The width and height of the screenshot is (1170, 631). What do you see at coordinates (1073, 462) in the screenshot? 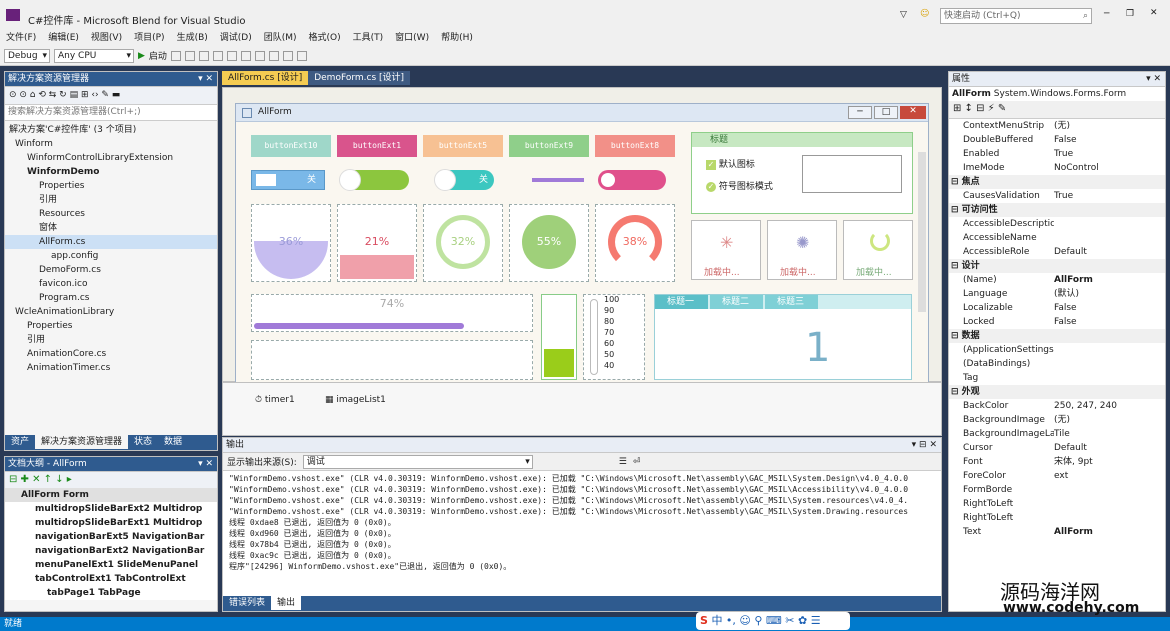
I see `property-value: 宋体, 9pt` at bounding box center [1073, 462].